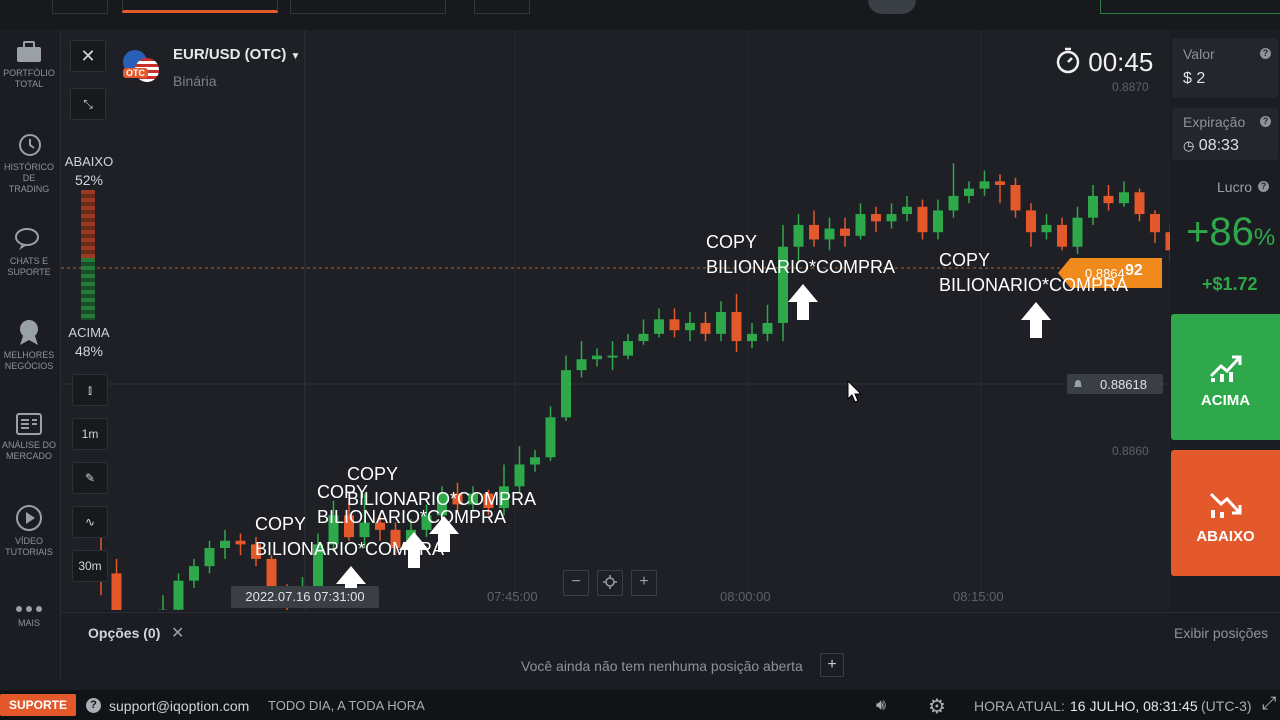  I want to click on crosshair-price-tag: 0.88618, so click(1115, 384).